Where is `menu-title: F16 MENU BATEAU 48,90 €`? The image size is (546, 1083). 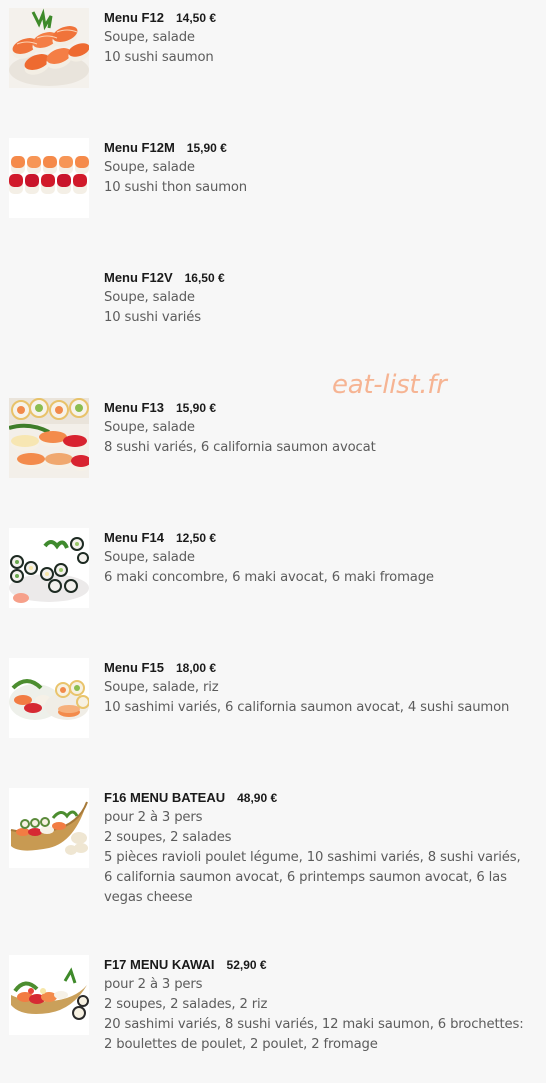 menu-title: F16 MENU BATEAU 48,90 € is located at coordinates (319, 798).